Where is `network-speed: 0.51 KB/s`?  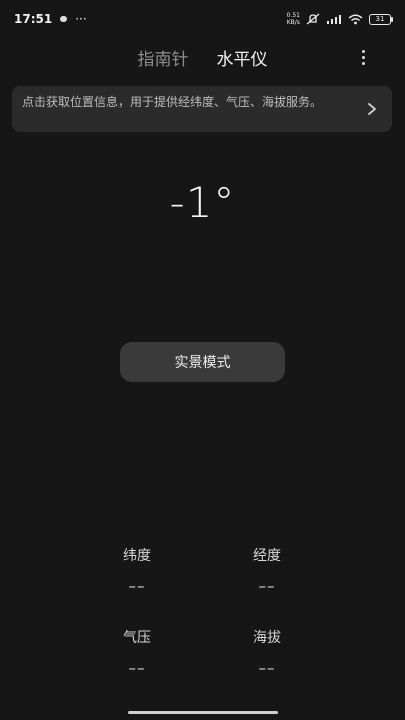 network-speed: 0.51 KB/s is located at coordinates (293, 19).